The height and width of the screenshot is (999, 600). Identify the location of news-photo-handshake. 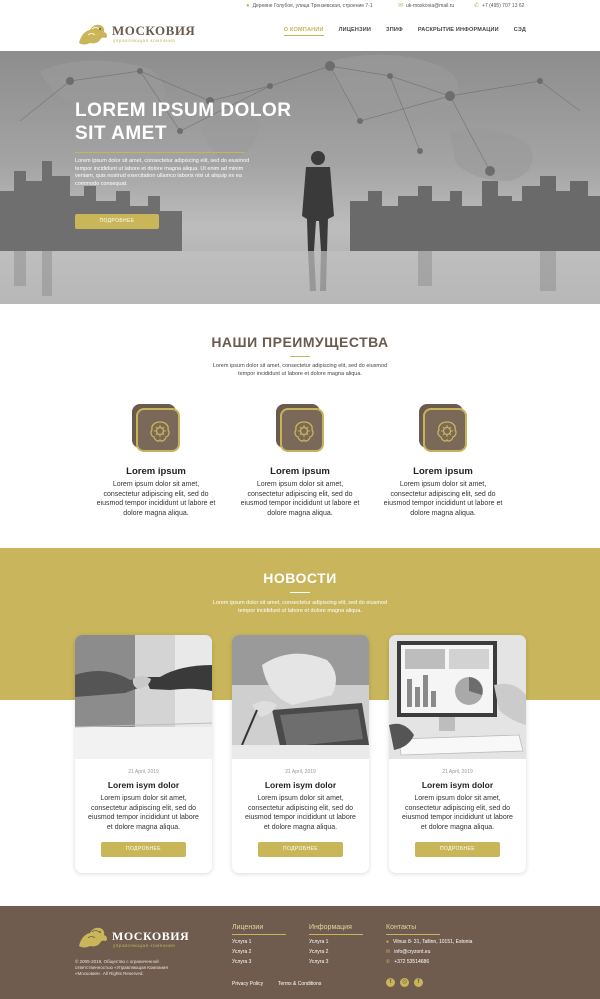
(143, 697).